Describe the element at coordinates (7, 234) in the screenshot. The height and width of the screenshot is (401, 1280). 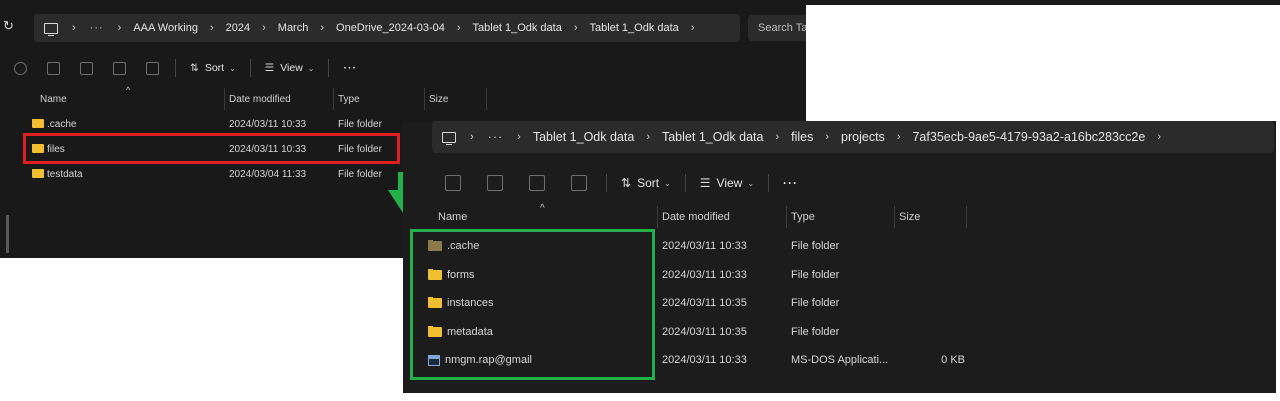
I see `scrollbar` at that location.